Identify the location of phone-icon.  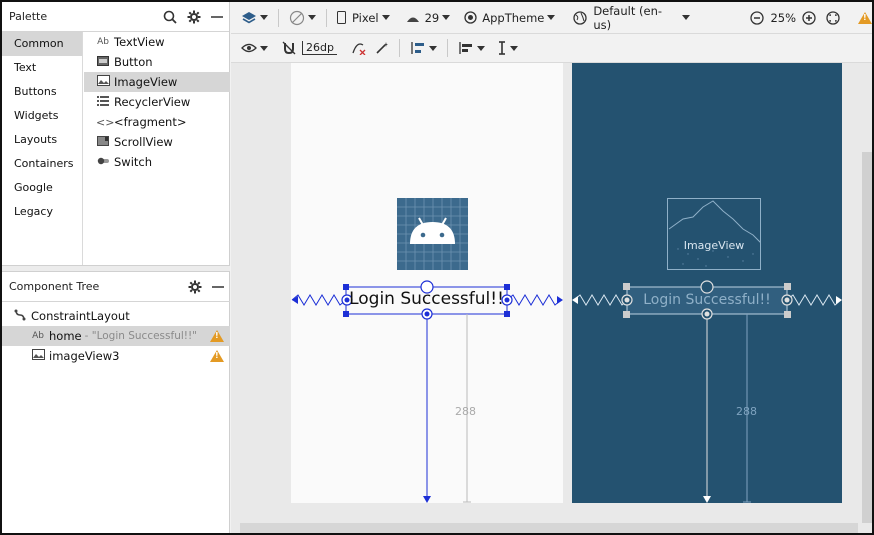
(341, 17).